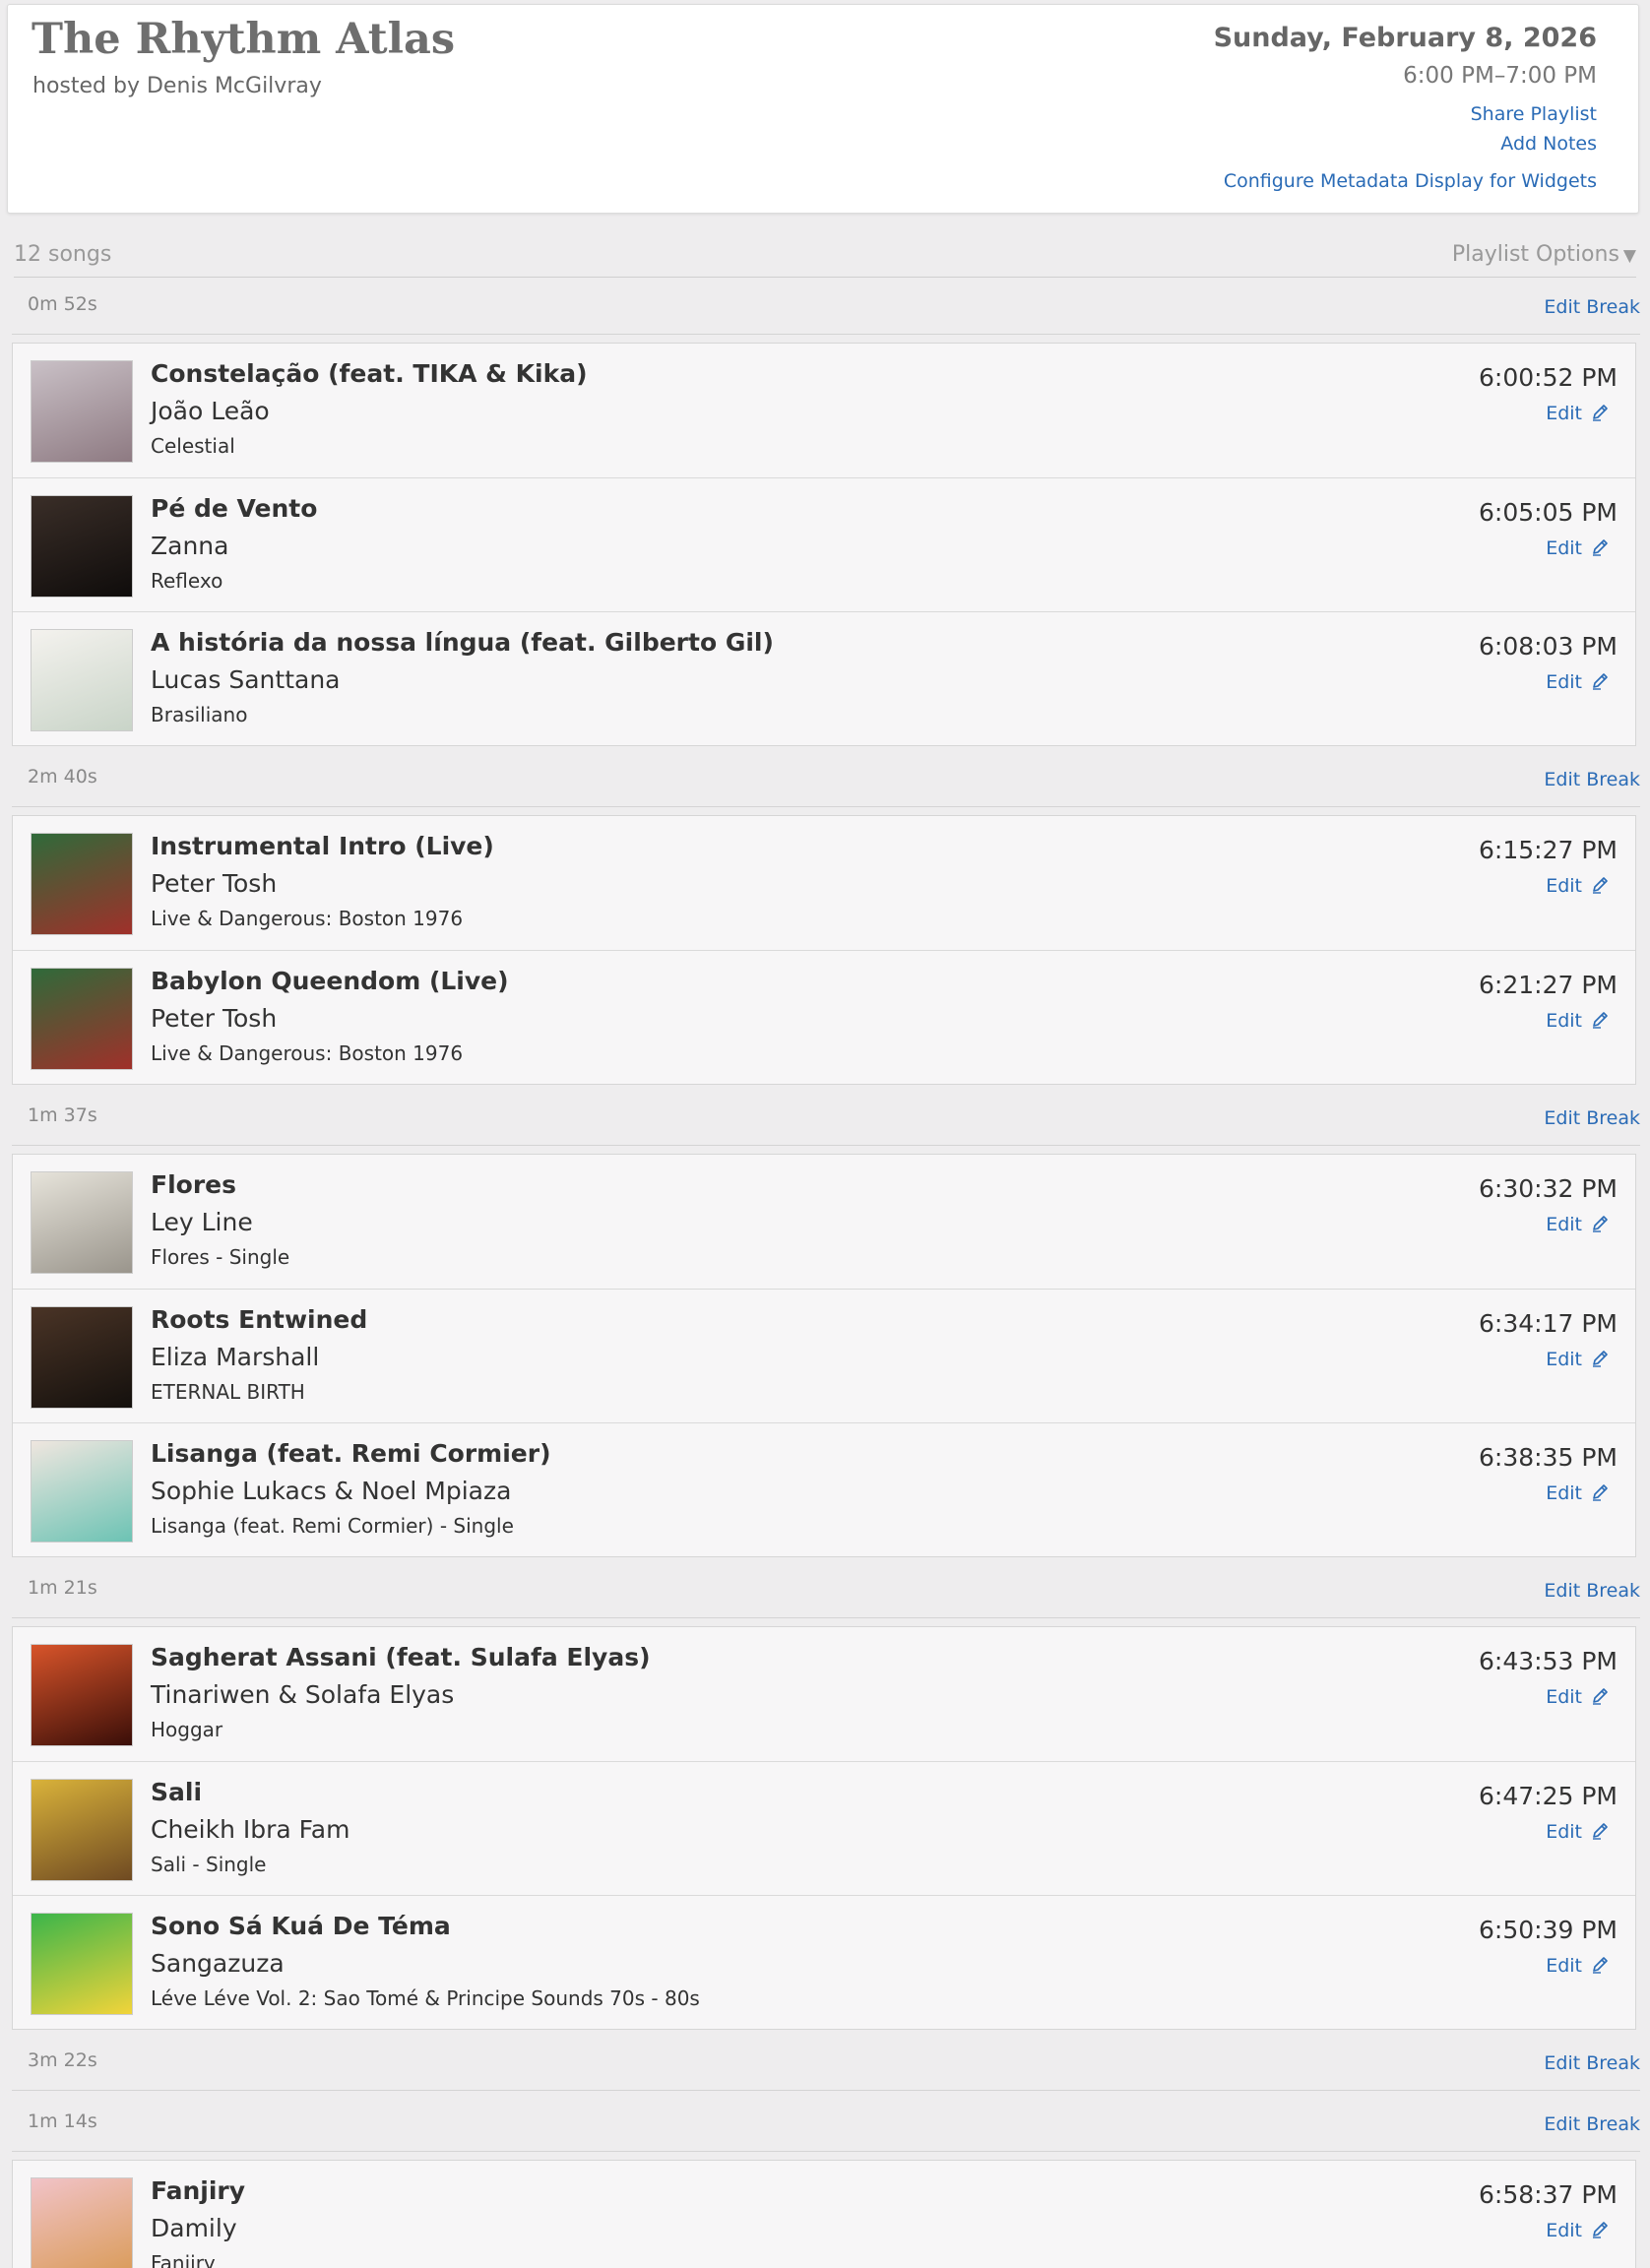  I want to click on track-artist: Ley Line, so click(202, 1222).